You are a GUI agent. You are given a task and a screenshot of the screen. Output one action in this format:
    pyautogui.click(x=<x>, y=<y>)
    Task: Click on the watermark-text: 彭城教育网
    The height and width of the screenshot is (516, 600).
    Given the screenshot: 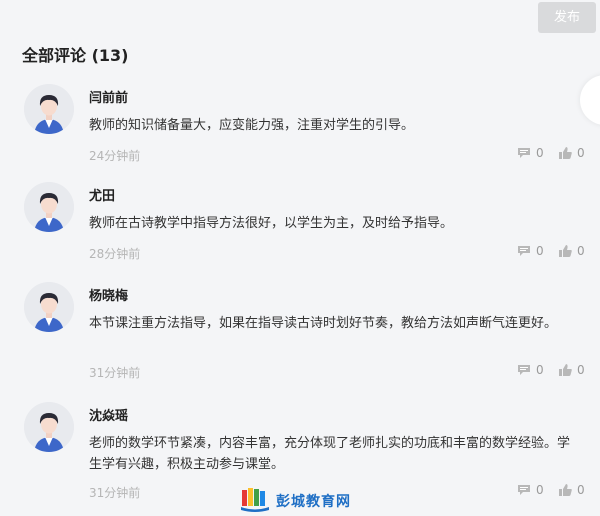 What is the action you would take?
    pyautogui.click(x=313, y=502)
    